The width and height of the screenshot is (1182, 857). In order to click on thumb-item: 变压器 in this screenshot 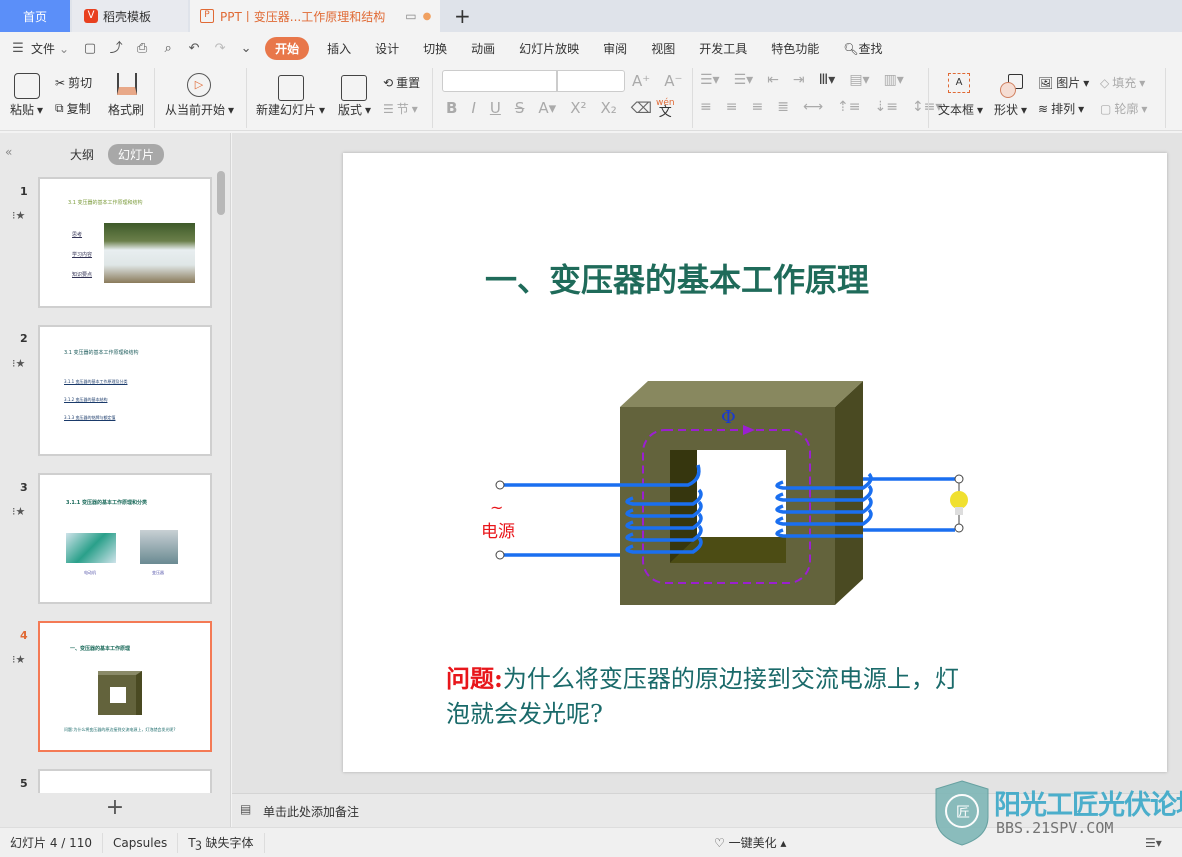, I will do `click(158, 572)`.